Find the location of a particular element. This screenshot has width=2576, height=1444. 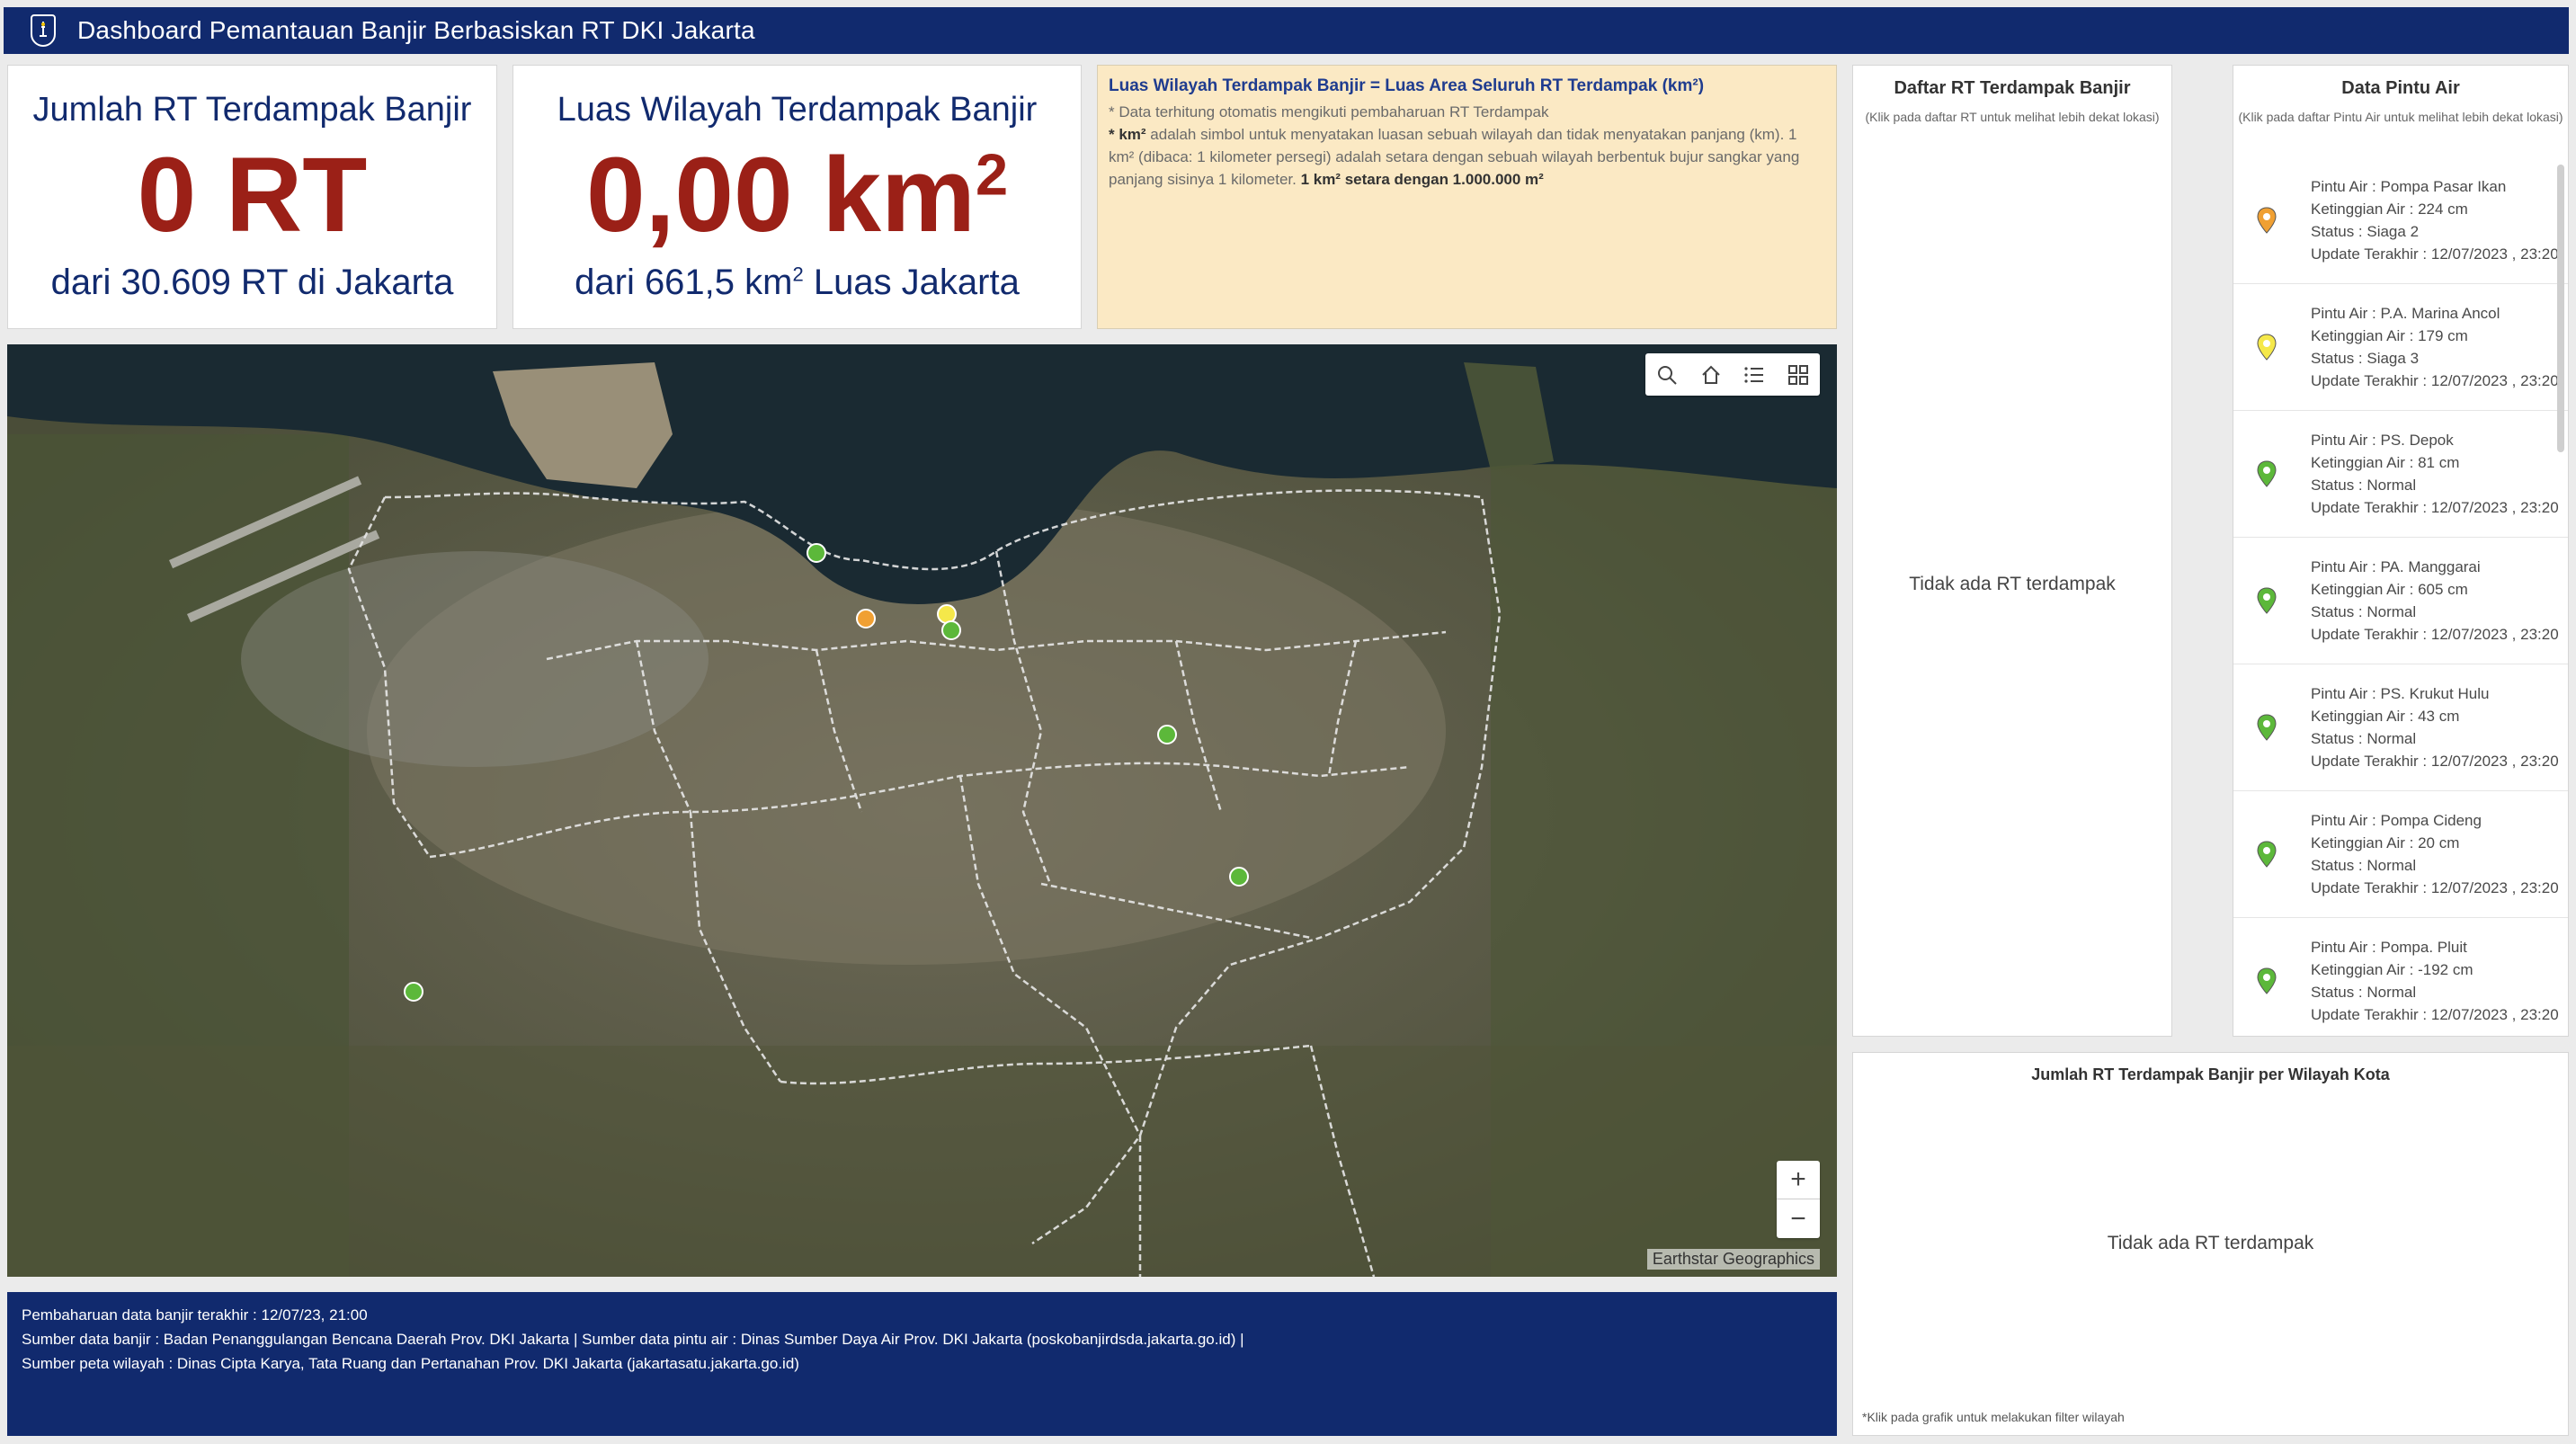

kpi-area-title: Luas Wilayah Terdampak Banjir is located at coordinates (798, 110).